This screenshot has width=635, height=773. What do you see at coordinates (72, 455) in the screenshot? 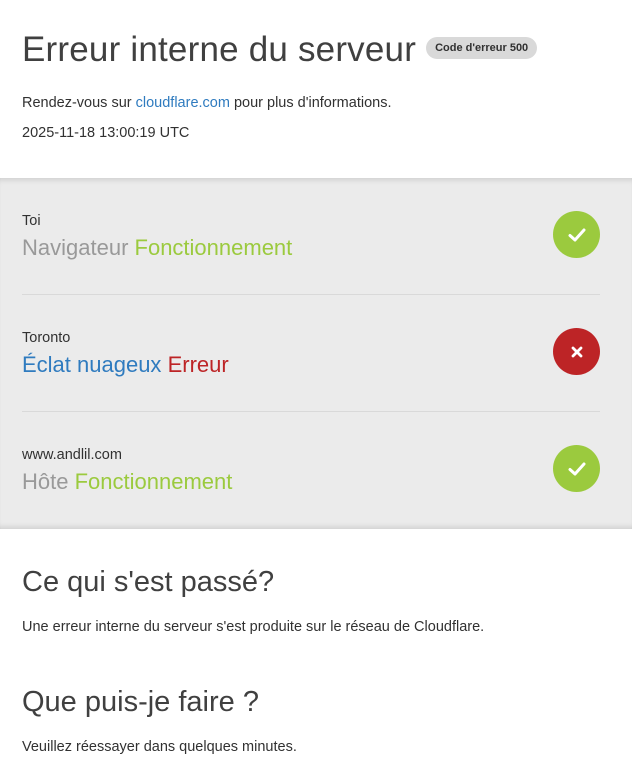
I see `status-location: www.andlil.com` at bounding box center [72, 455].